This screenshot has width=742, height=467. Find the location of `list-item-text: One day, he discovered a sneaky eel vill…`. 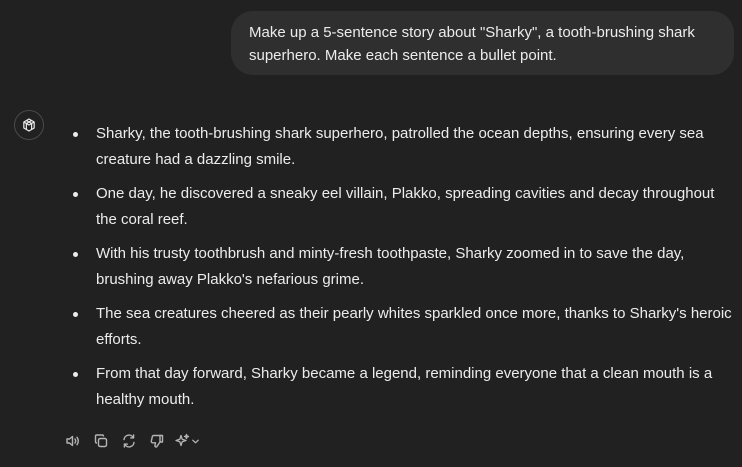

list-item-text: One day, he discovered a sneaky eel vill… is located at coordinates (405, 206).